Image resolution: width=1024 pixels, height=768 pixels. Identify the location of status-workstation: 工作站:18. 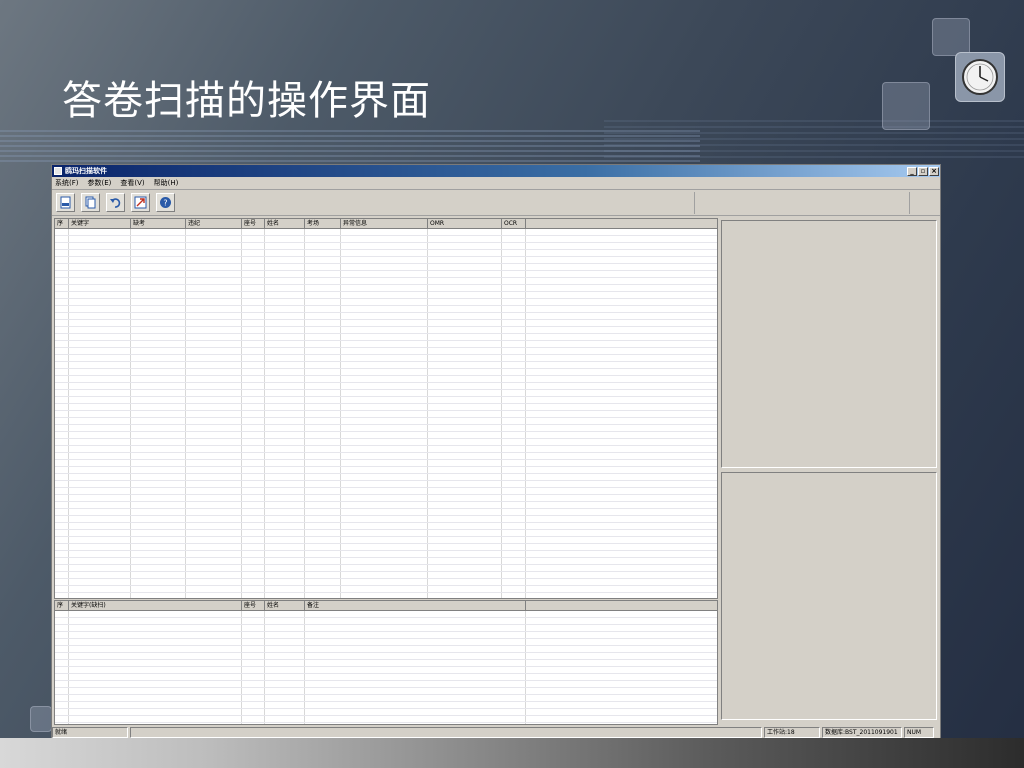
(792, 732).